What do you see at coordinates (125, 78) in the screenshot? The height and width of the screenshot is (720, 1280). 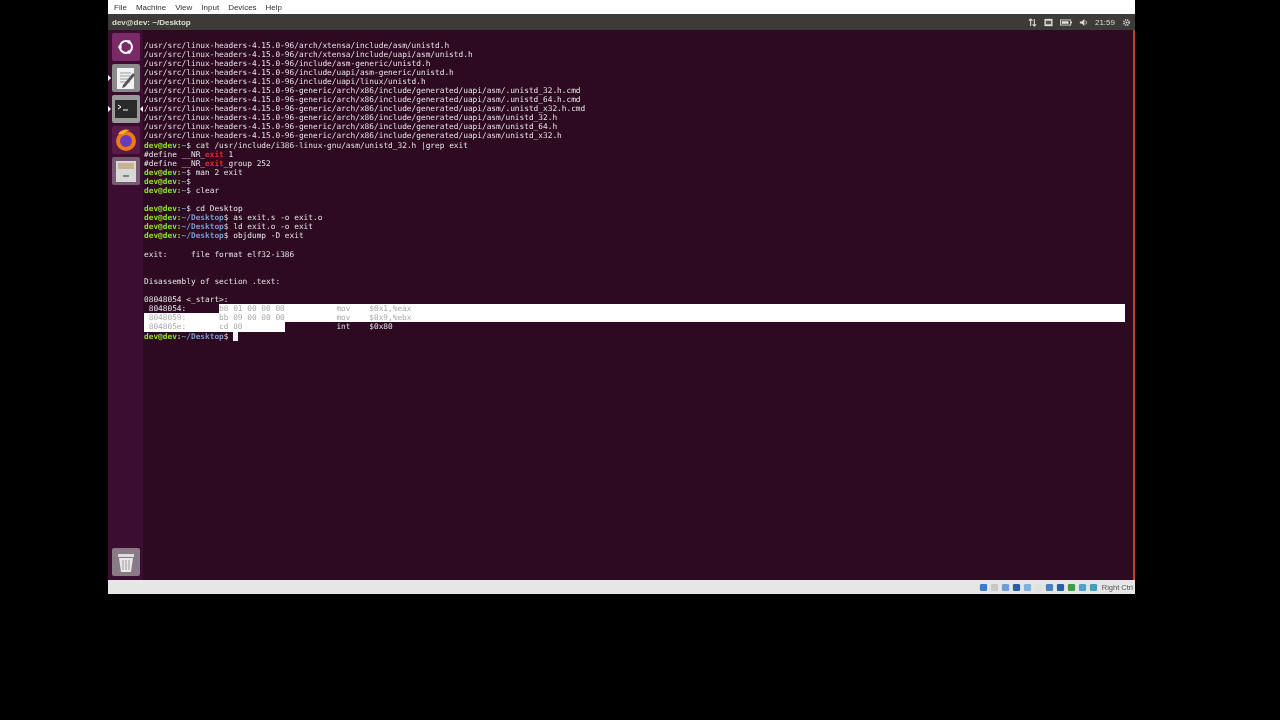 I see `text-editor-icon` at bounding box center [125, 78].